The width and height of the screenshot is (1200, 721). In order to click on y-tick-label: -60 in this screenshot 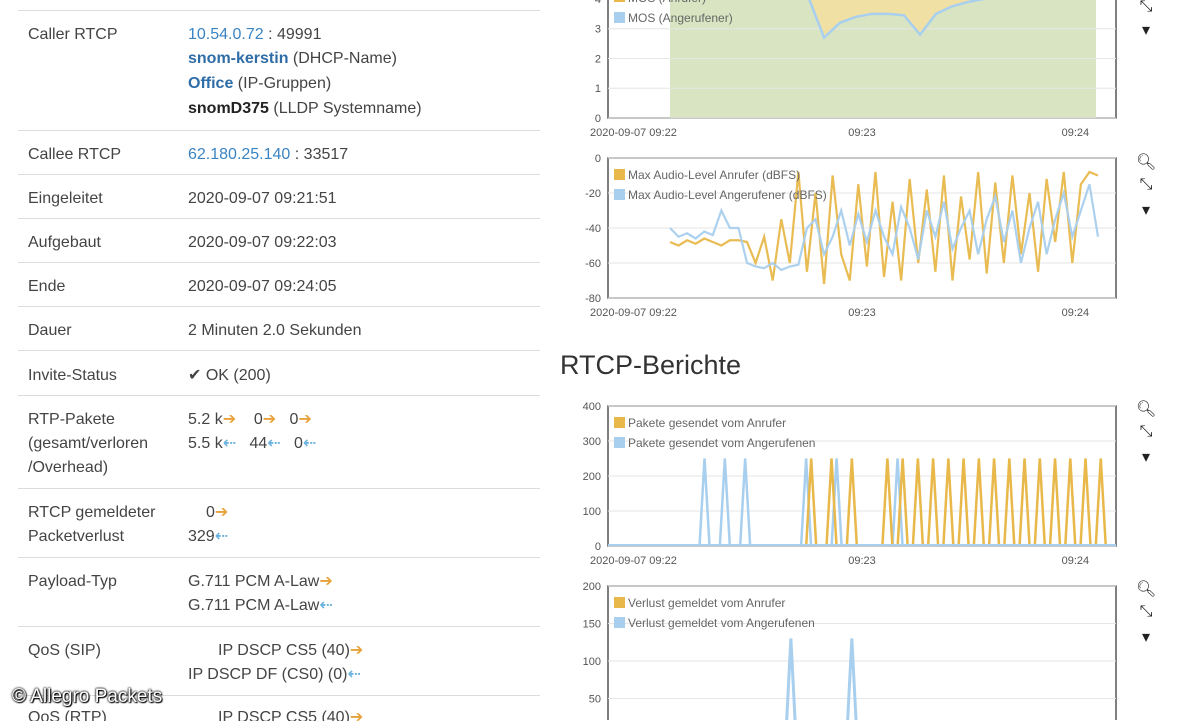, I will do `click(593, 264)`.